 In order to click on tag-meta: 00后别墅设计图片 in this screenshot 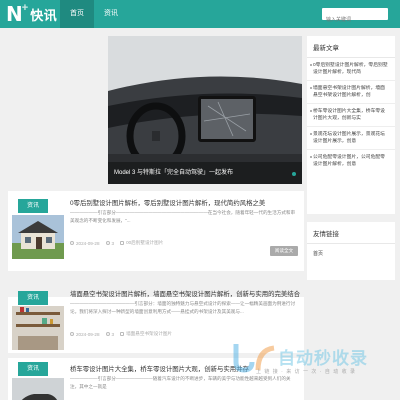, I will do `click(141, 243)`.